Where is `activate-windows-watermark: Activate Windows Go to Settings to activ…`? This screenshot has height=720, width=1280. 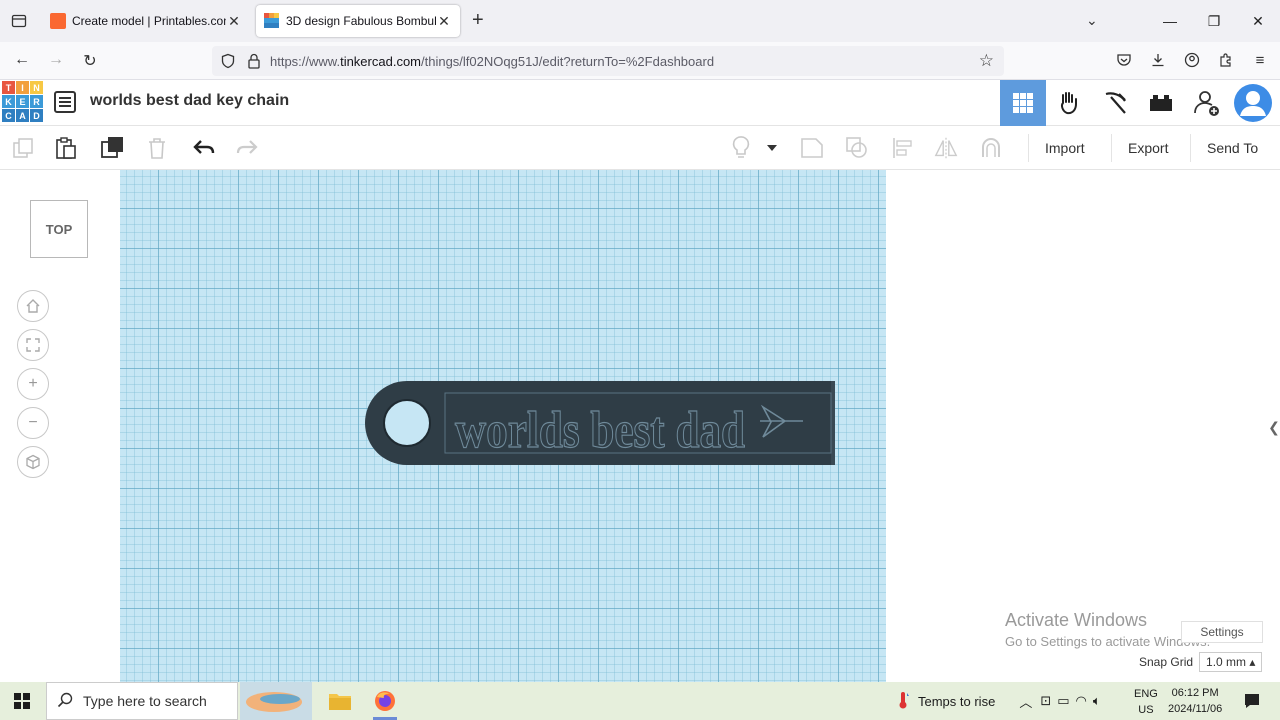
activate-windows-watermark: Activate Windows Go to Settings to activ… is located at coordinates (1108, 629).